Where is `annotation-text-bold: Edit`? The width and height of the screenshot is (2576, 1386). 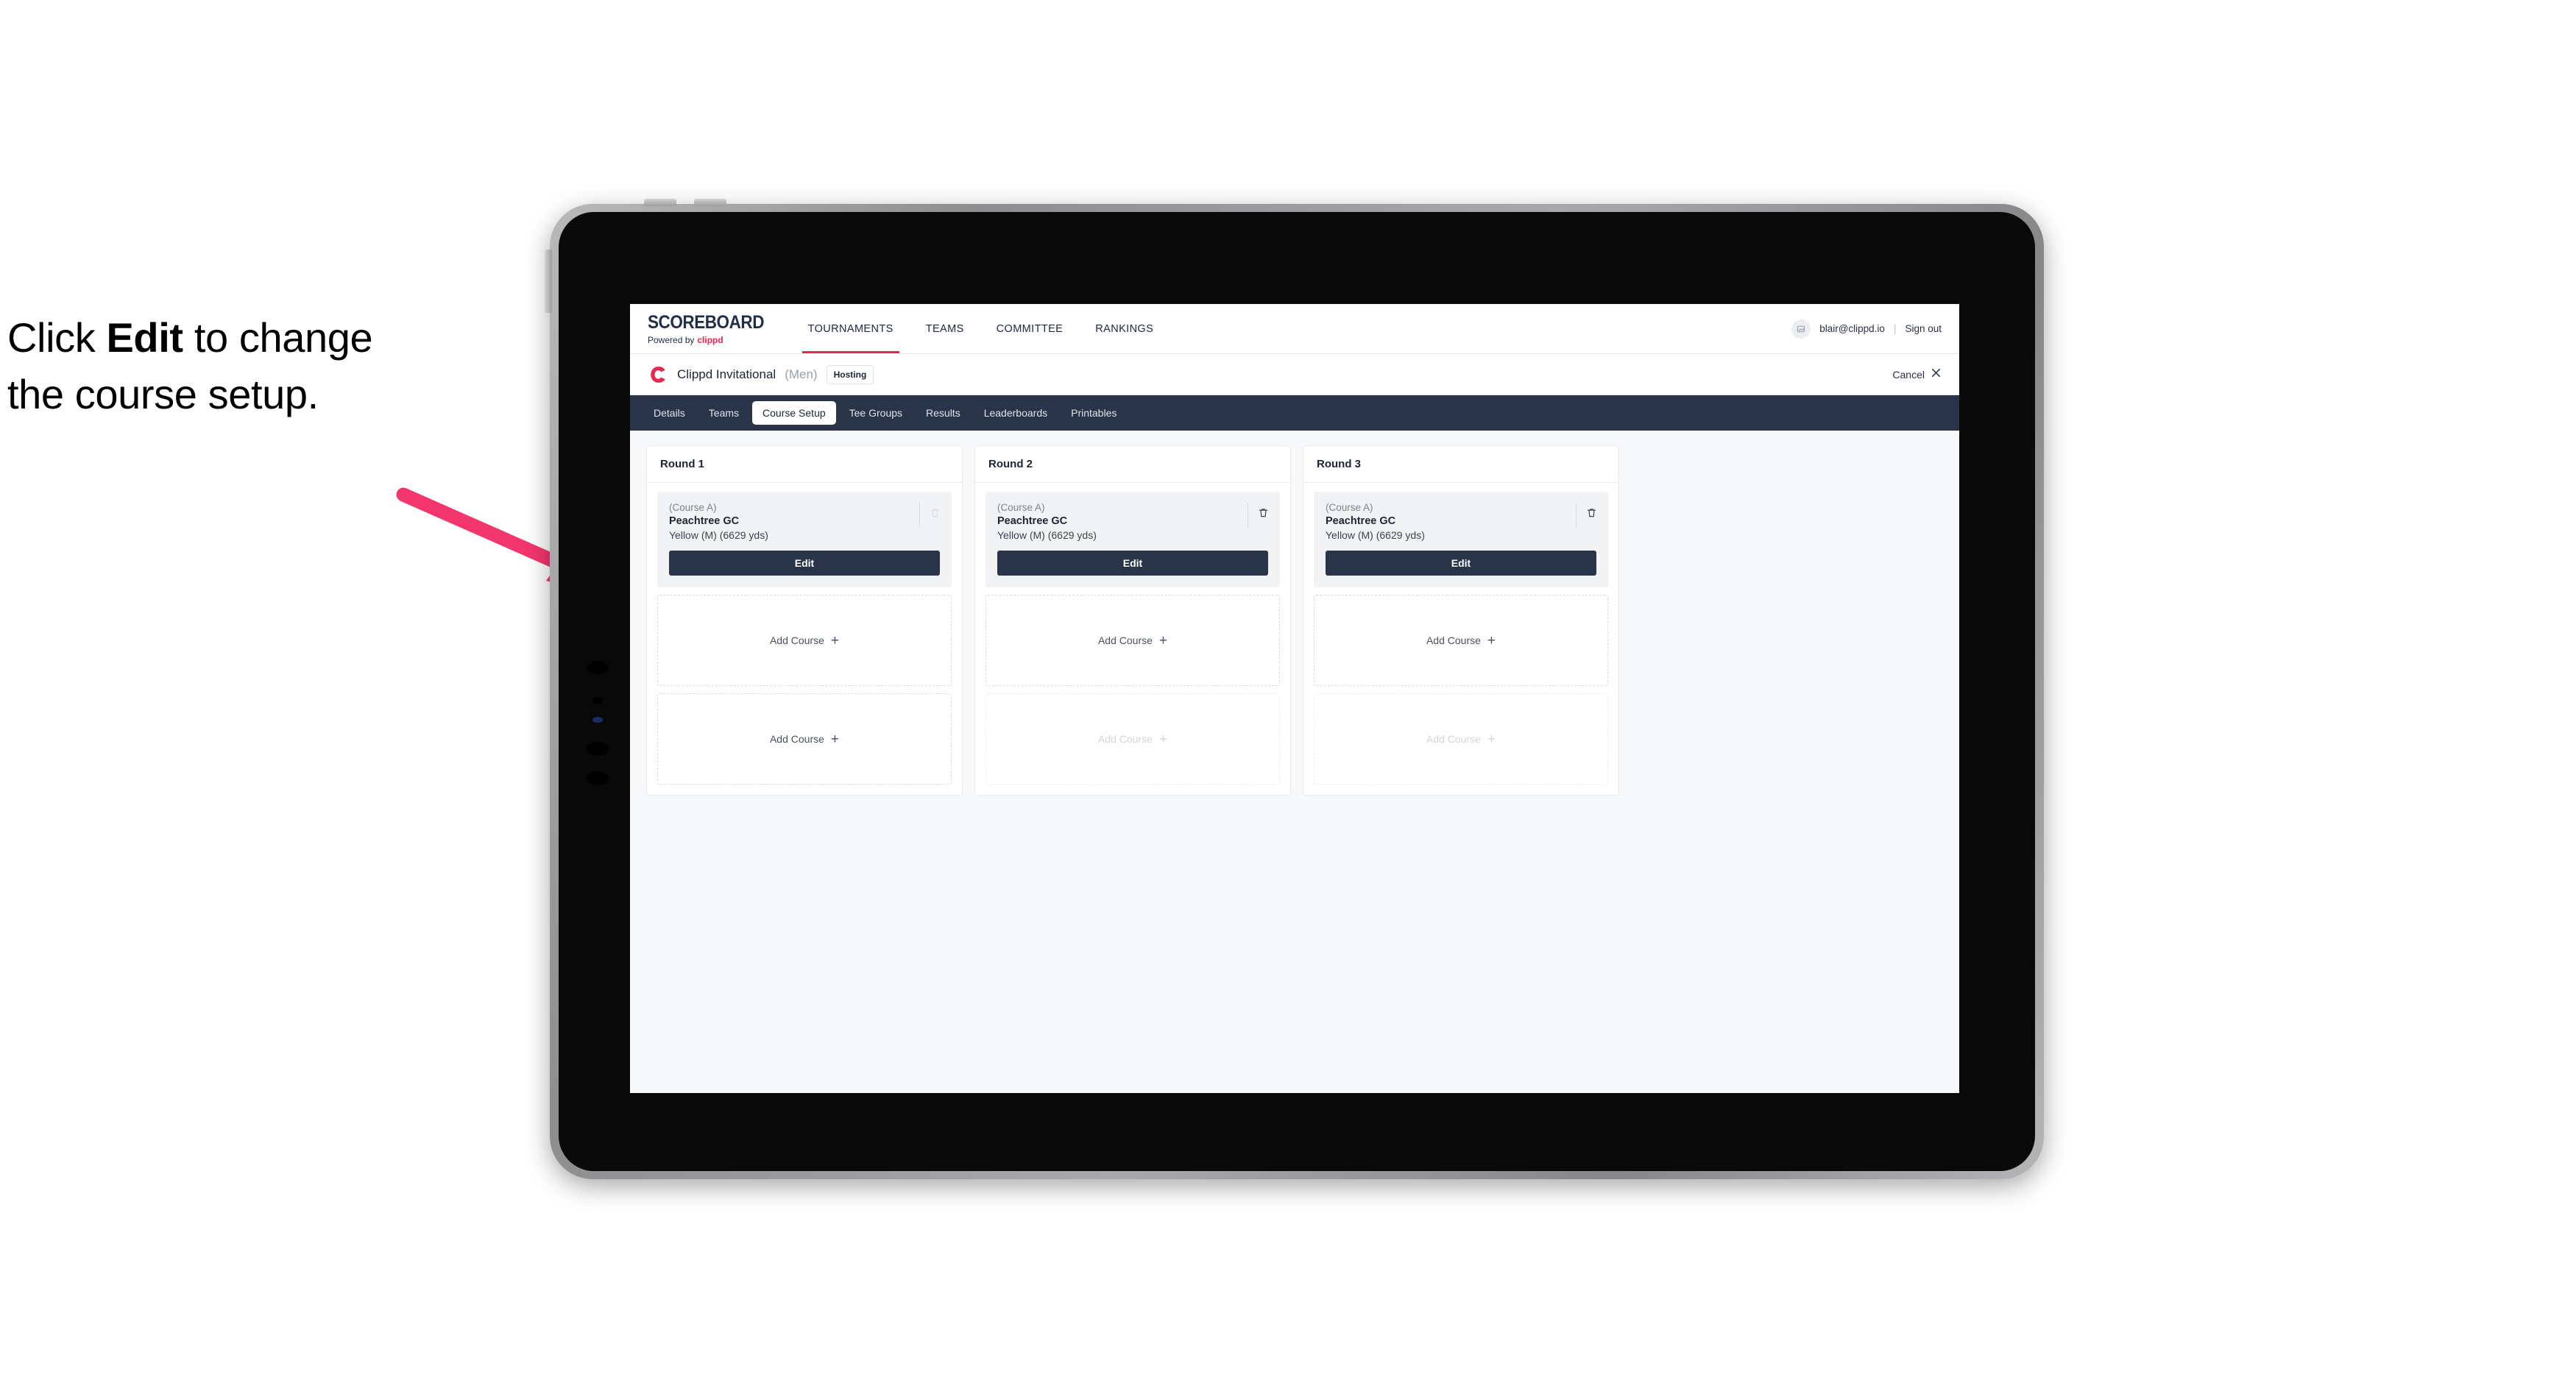
annotation-text-bold: Edit is located at coordinates (144, 337).